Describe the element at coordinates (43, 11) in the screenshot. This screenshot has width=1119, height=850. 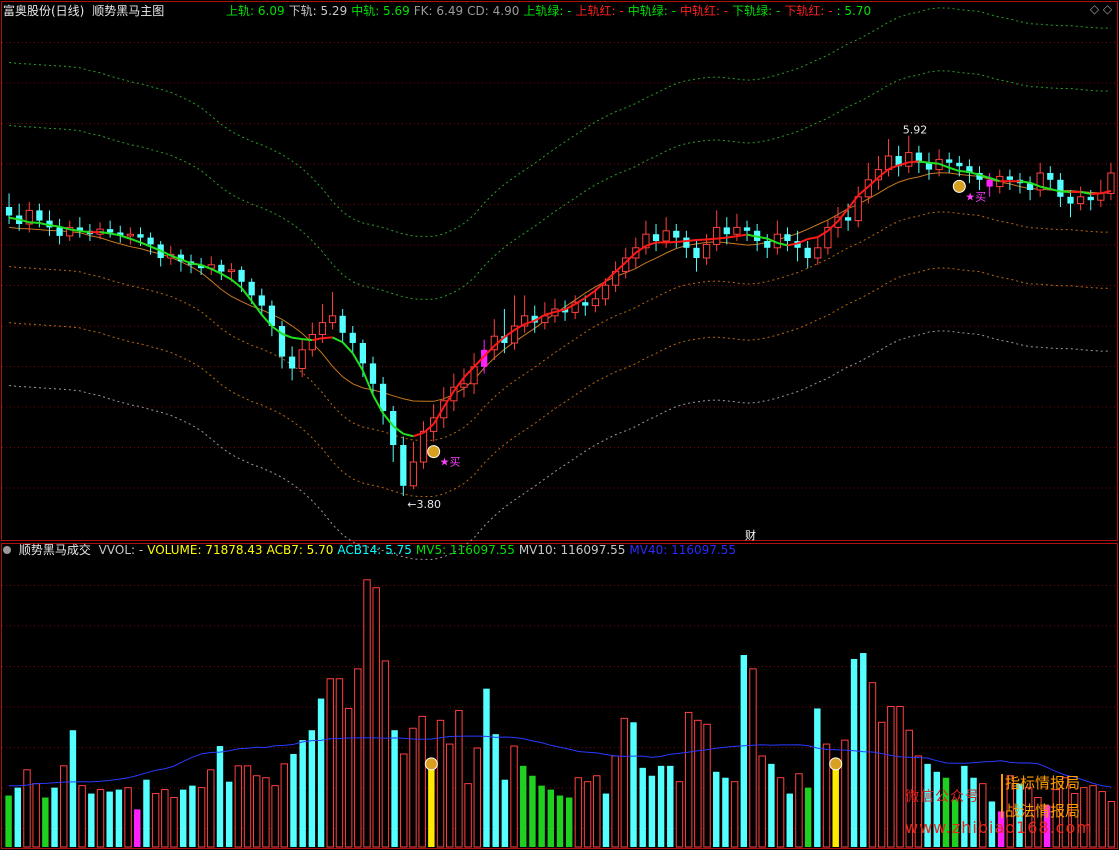
I see `stock-title: 富奥股份(日线)` at that location.